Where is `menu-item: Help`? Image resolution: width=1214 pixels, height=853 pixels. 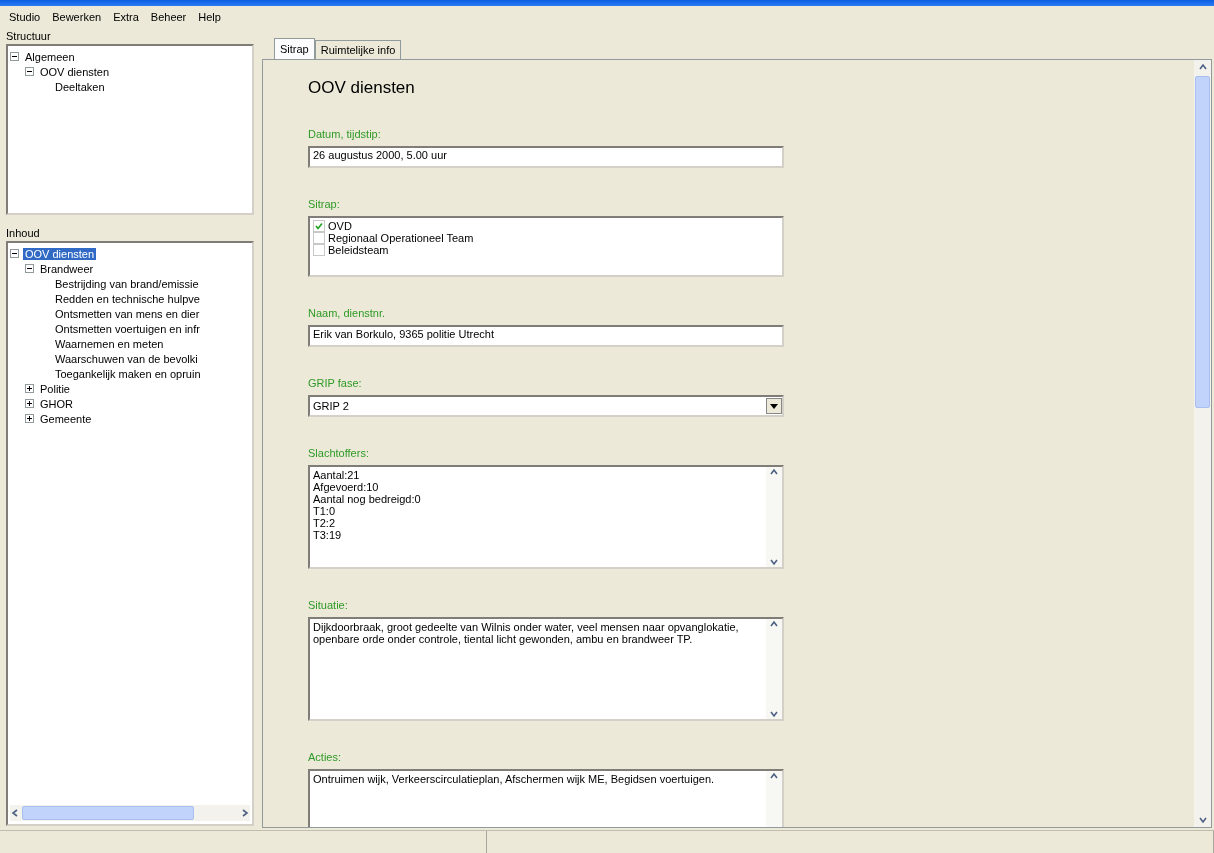 menu-item: Help is located at coordinates (209, 17).